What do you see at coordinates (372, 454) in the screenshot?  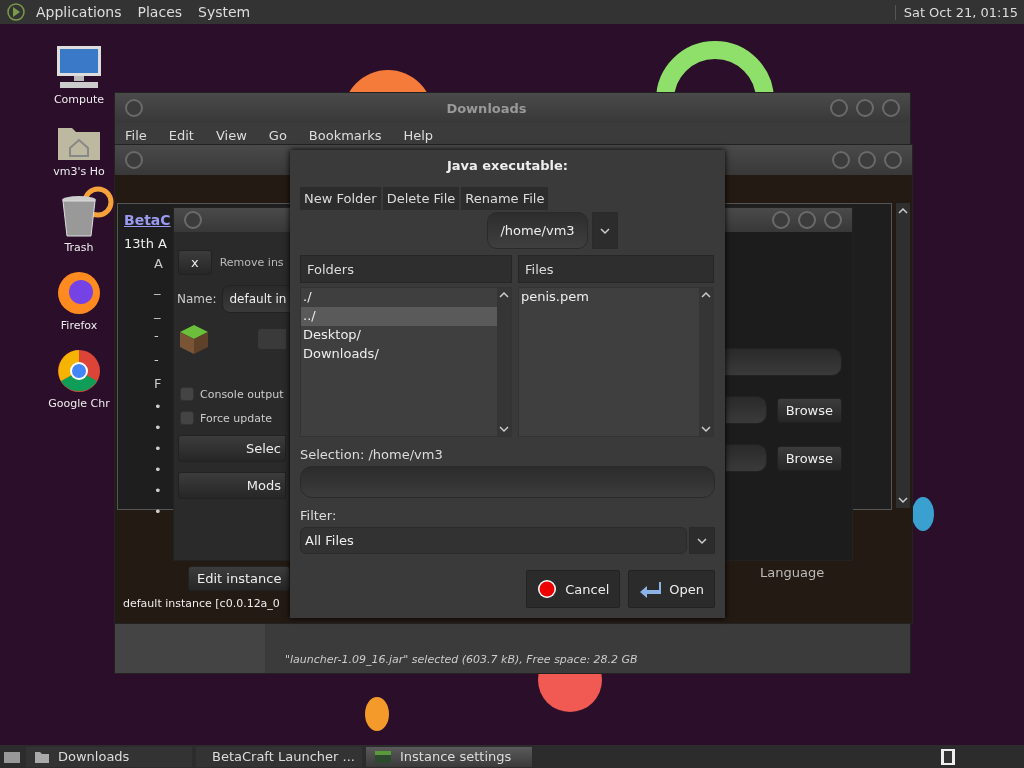 I see `selection-label: Selection: /home/vm3` at bounding box center [372, 454].